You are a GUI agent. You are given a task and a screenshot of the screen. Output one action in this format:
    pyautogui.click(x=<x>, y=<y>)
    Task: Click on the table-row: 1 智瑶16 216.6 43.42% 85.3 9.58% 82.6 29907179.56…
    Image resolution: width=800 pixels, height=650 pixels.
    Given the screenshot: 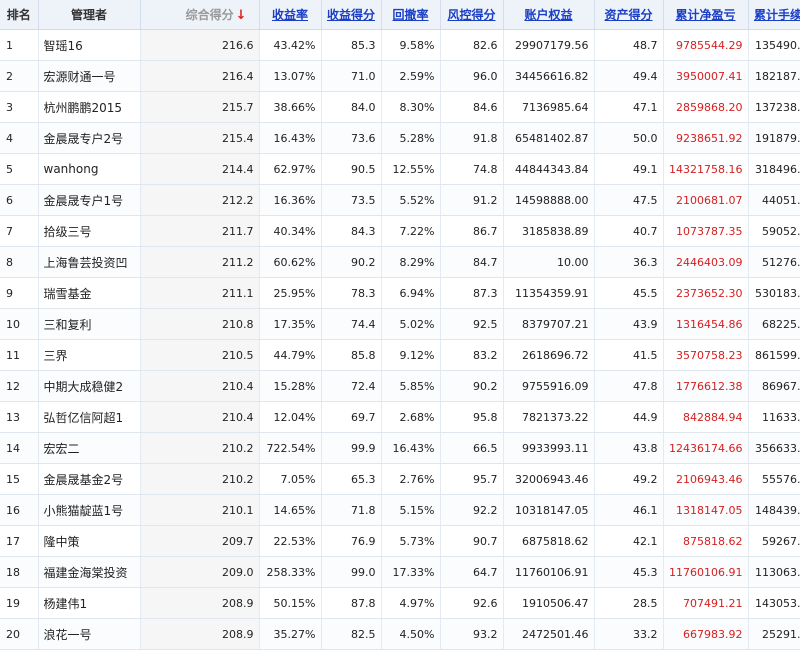 What is the action you would take?
    pyautogui.click(x=400, y=45)
    